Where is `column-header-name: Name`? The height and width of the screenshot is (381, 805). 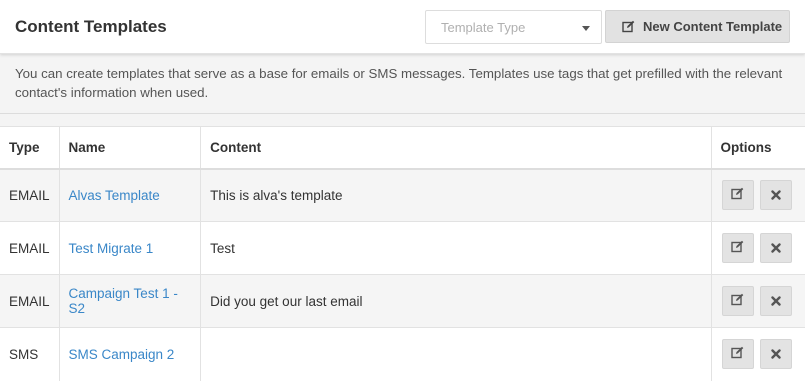
column-header-name: Name is located at coordinates (129, 148).